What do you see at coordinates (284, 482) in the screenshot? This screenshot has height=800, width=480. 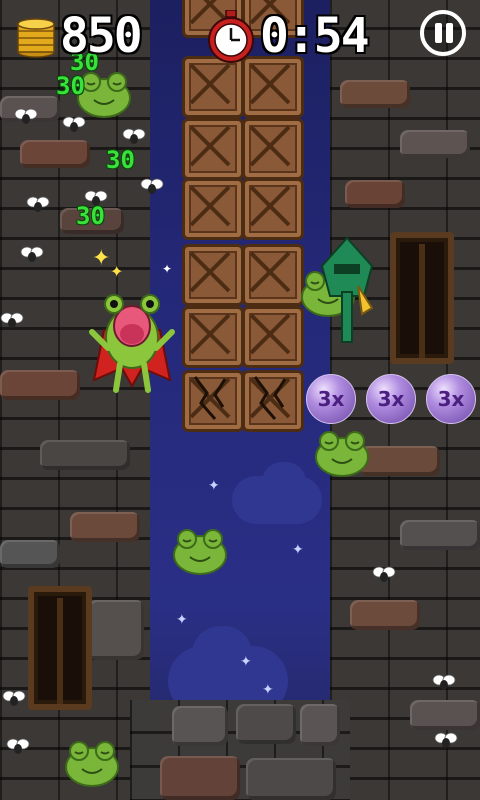 I see `cloud` at bounding box center [284, 482].